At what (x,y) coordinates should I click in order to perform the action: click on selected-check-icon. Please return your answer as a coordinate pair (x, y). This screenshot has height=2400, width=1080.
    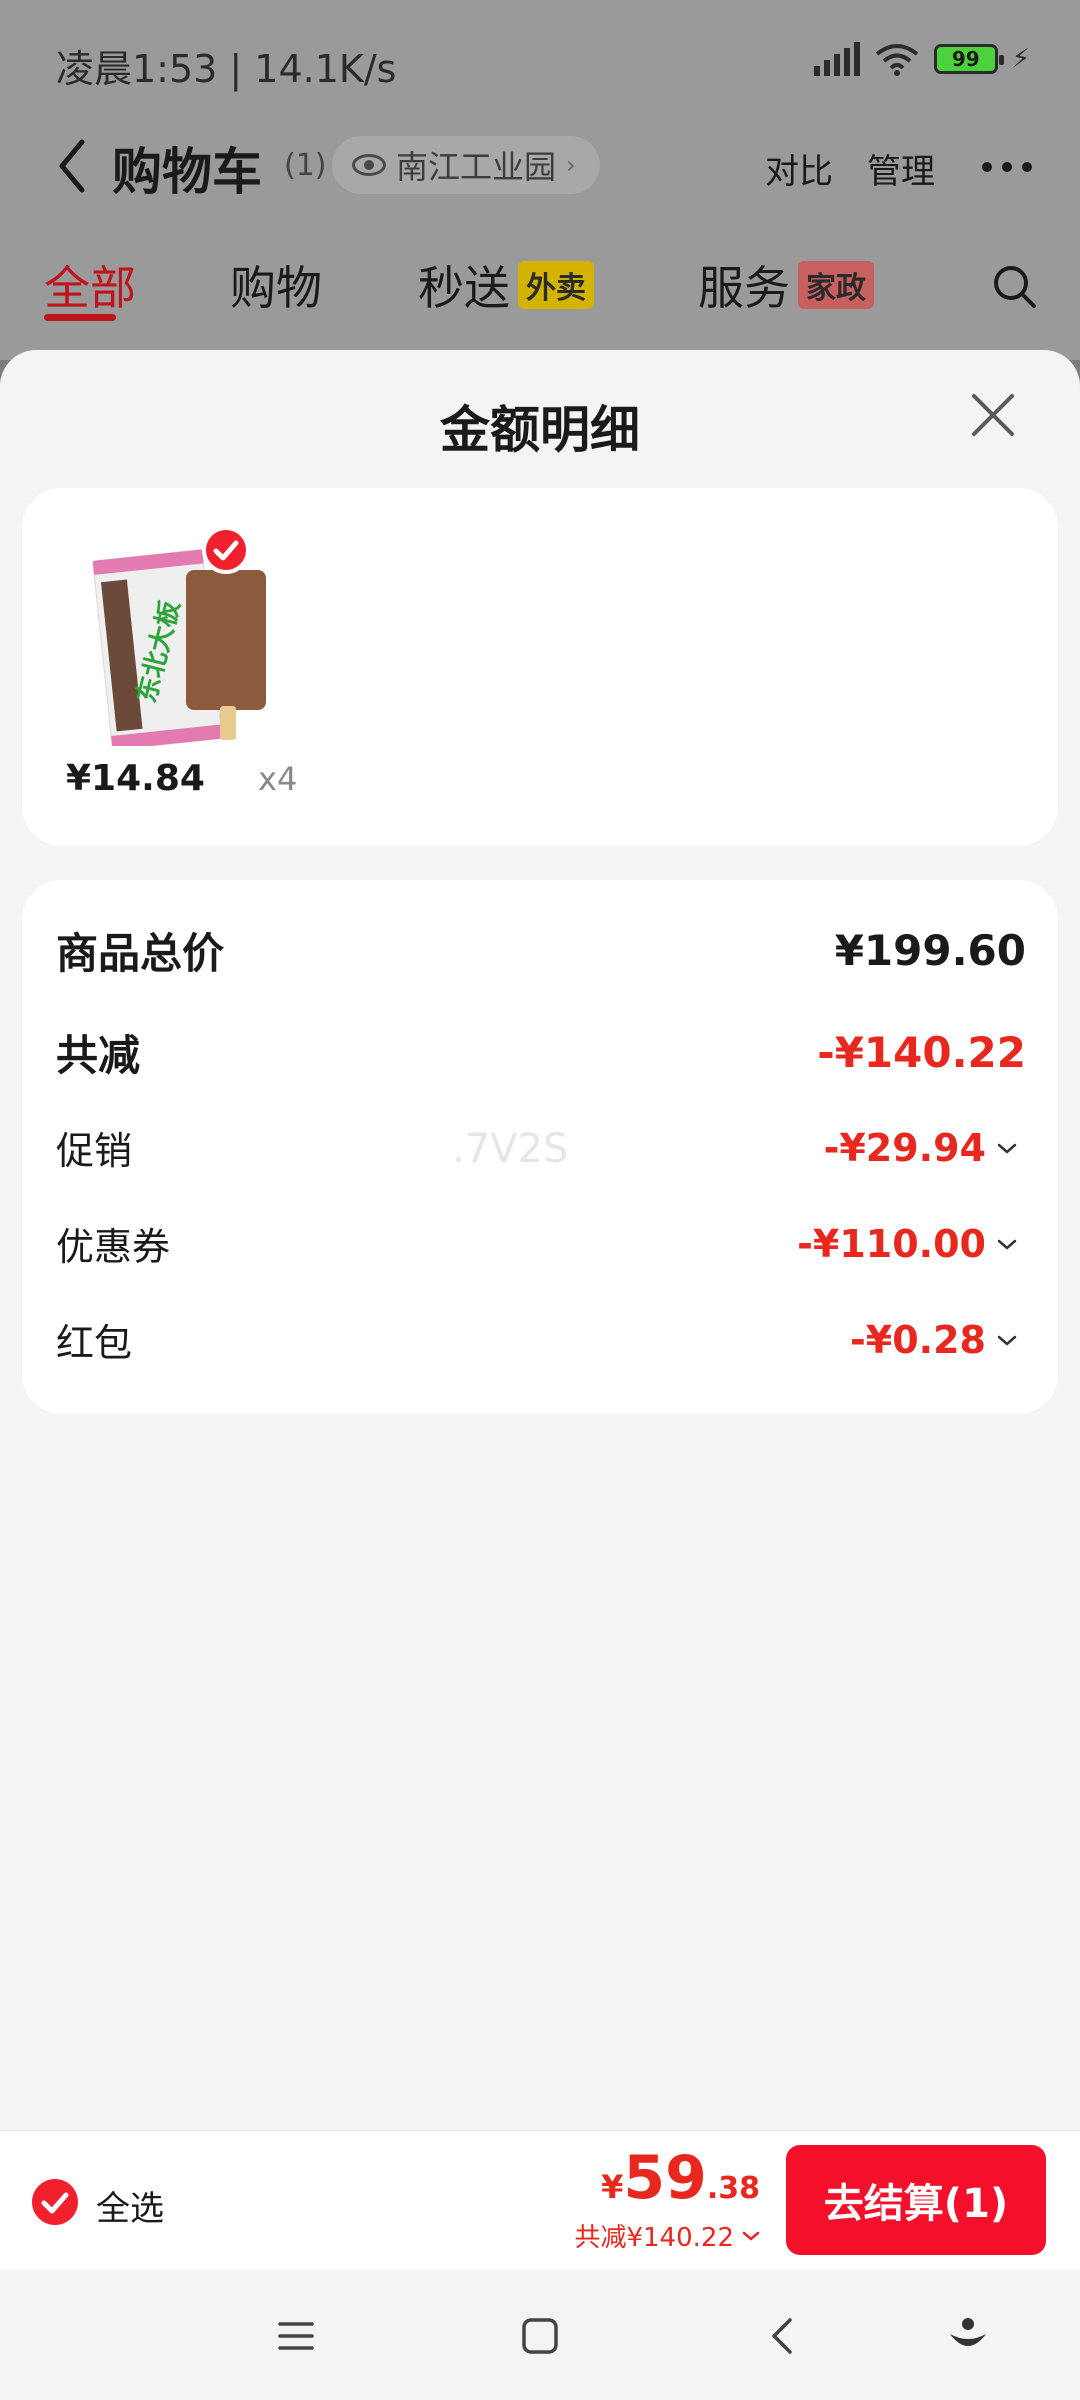
    Looking at the image, I should click on (226, 550).